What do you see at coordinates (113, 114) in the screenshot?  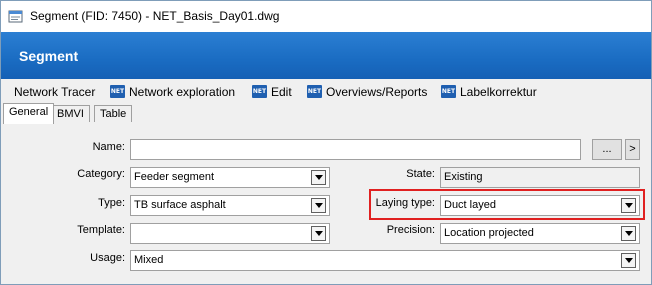 I see `tab-table: Table` at bounding box center [113, 114].